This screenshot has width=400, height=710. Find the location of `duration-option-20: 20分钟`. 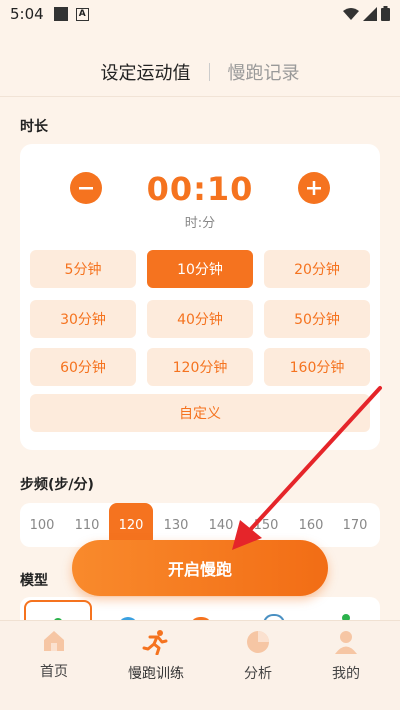

duration-option-20: 20分钟 is located at coordinates (317, 269).